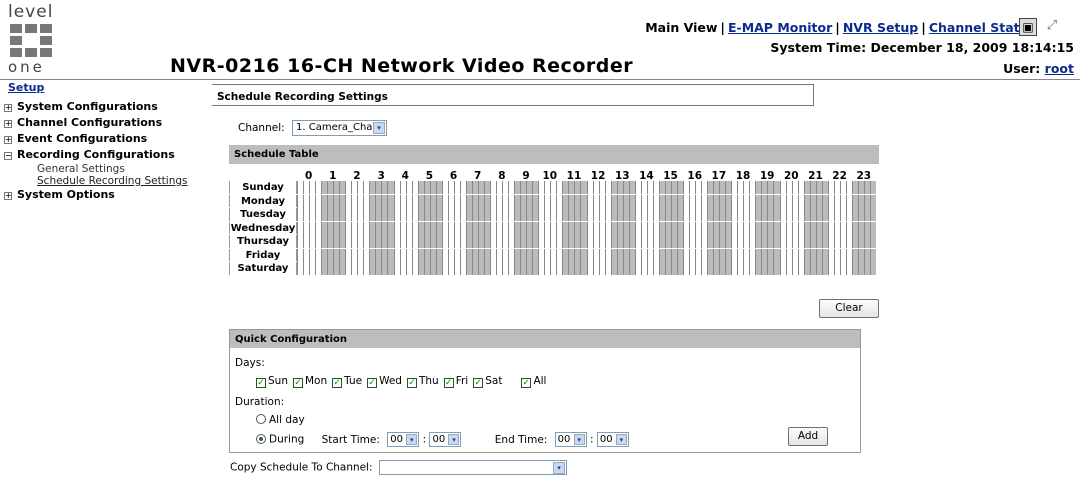 Image resolution: width=1080 pixels, height=477 pixels. I want to click on start-minute-value: 00, so click(439, 439).